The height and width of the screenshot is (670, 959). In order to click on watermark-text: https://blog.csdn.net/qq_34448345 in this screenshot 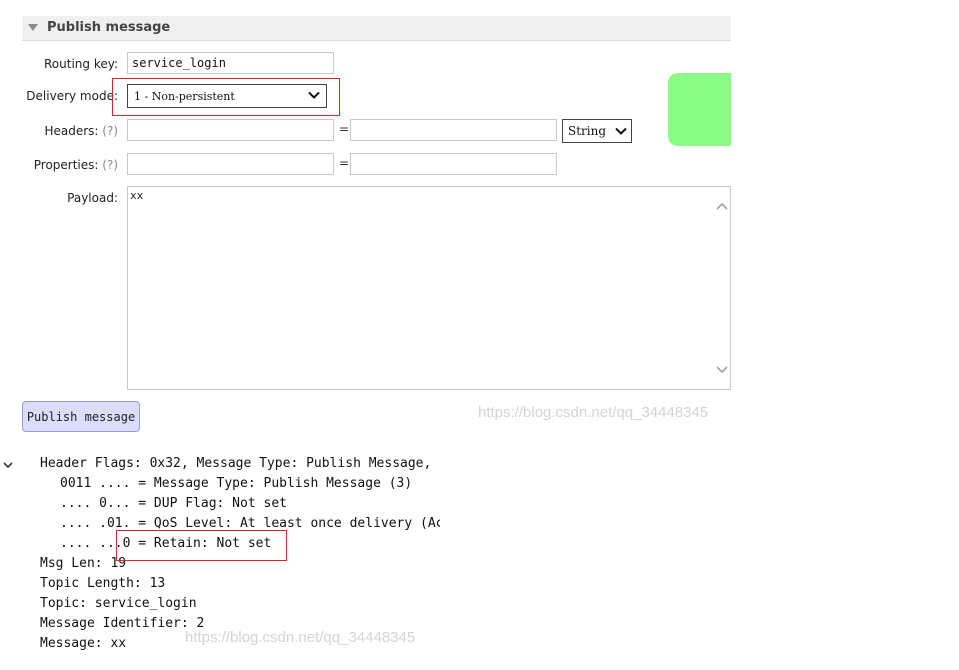, I will do `click(593, 412)`.